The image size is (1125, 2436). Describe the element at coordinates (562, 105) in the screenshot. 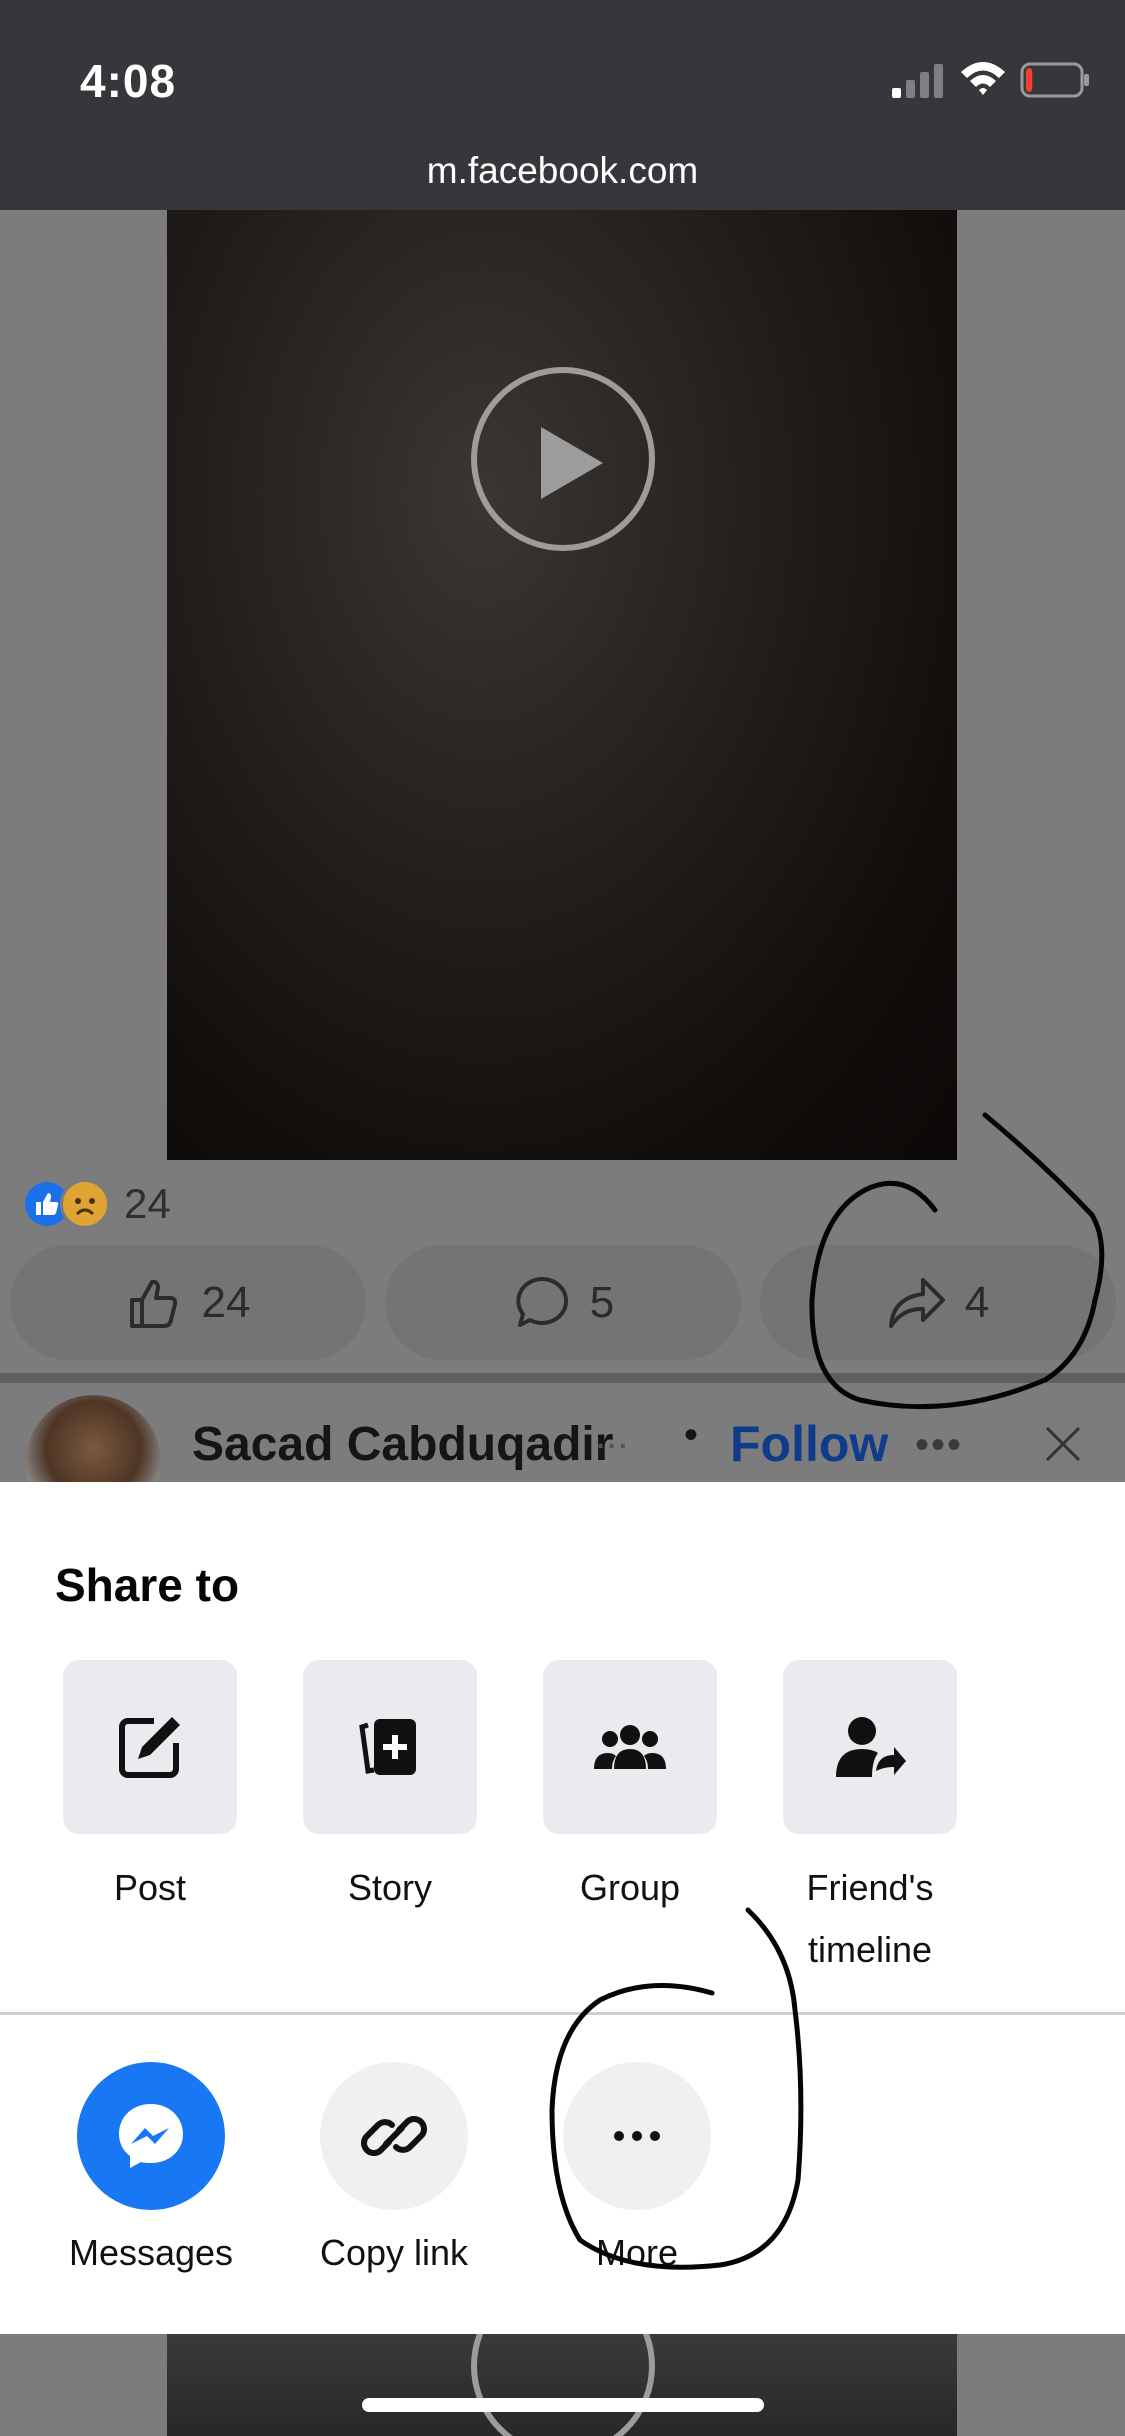

I see `browser-status-bar: 4:08 m.facebook.com` at that location.